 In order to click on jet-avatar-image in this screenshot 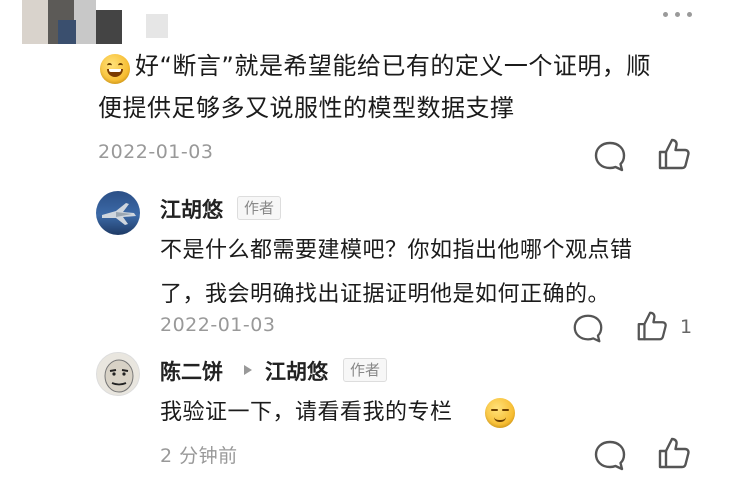, I will do `click(119, 214)`.